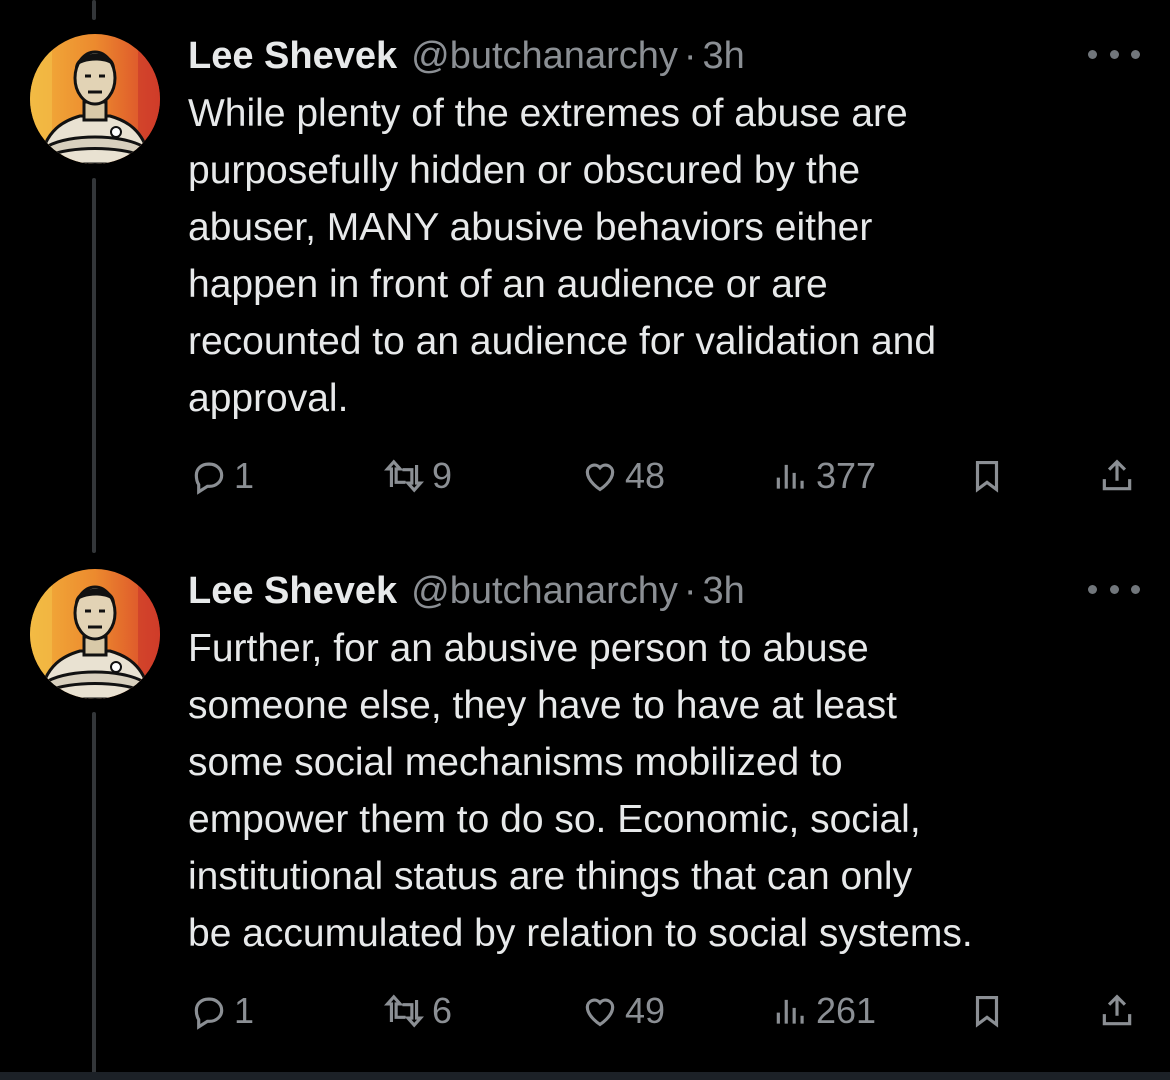 Image resolution: width=1170 pixels, height=1080 pixels. Describe the element at coordinates (268, 398) in the screenshot. I see `tweet-text-line: approval.` at that location.